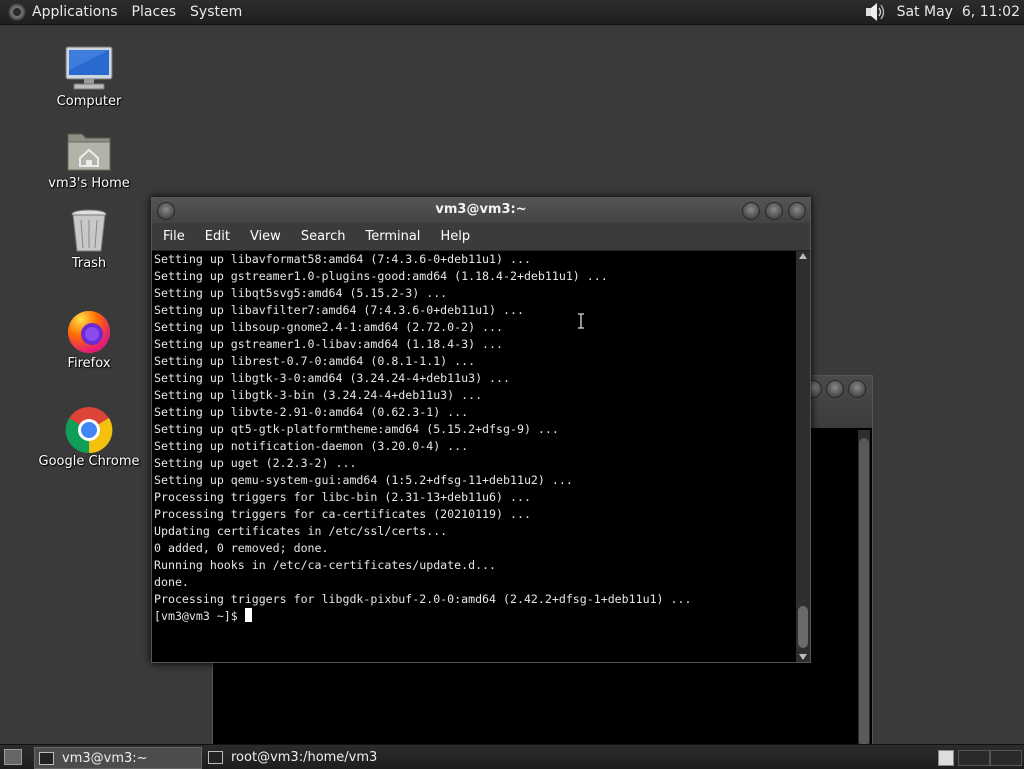 Image resolution: width=1024 pixels, height=769 pixels. I want to click on text-cursor, so click(248, 615).